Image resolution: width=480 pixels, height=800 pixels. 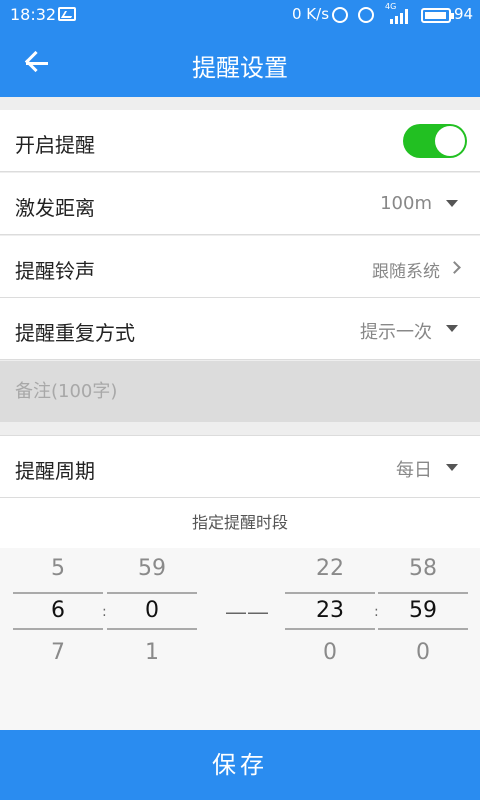 I want to click on start-minute-selected: 0, so click(x=152, y=611).